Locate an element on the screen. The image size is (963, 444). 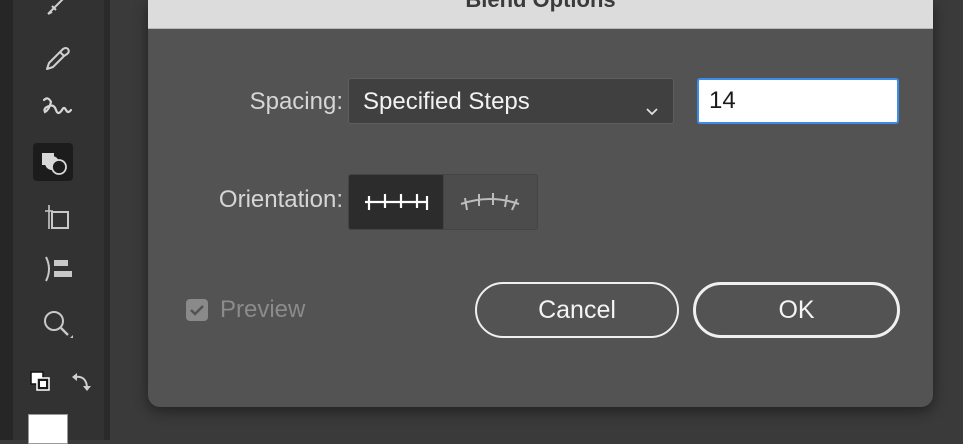
tools-panel is located at coordinates (55, 222).